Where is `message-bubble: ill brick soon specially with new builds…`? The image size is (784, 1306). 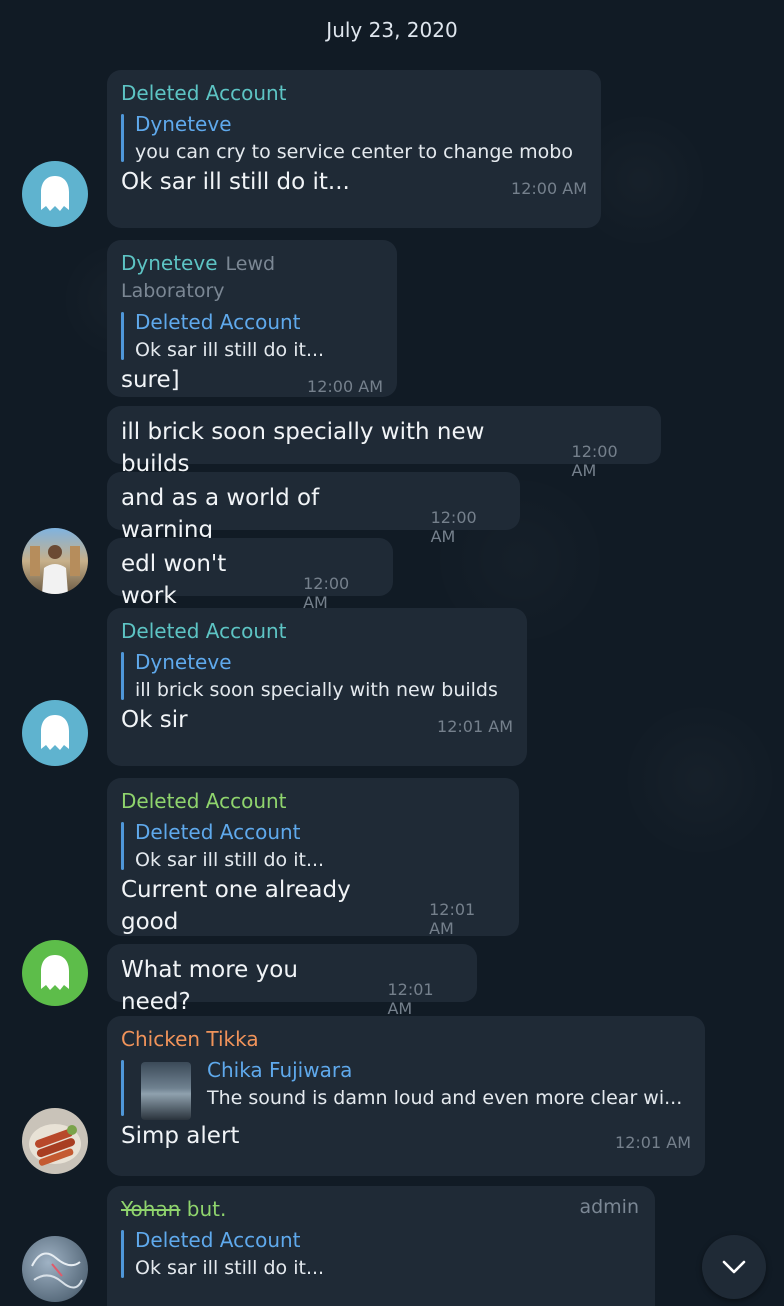
message-bubble: ill brick soon specially with new builds… is located at coordinates (384, 443).